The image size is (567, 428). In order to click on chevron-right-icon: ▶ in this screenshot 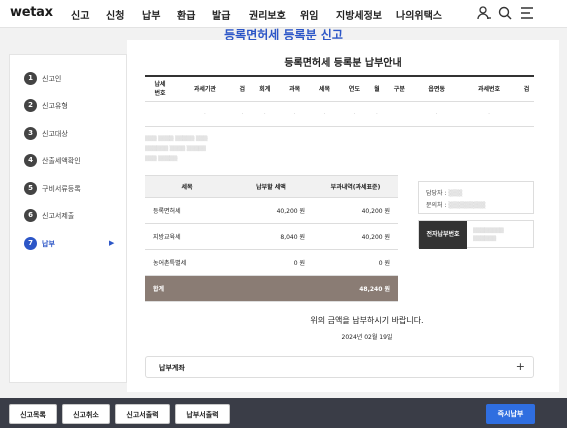, I will do `click(112, 243)`.